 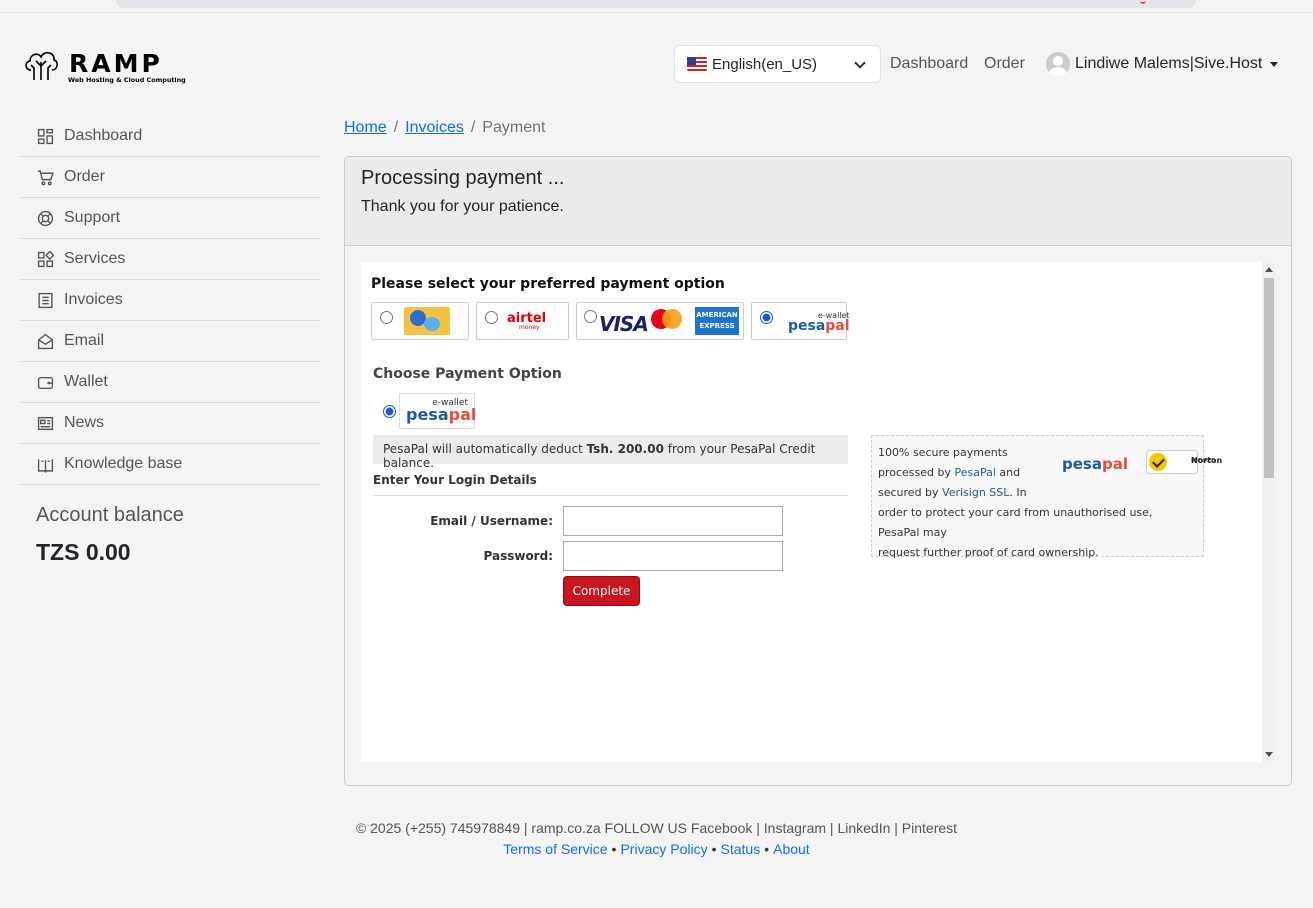 What do you see at coordinates (386, 317) in the screenshot?
I see `radio-tigo-pesa` at bounding box center [386, 317].